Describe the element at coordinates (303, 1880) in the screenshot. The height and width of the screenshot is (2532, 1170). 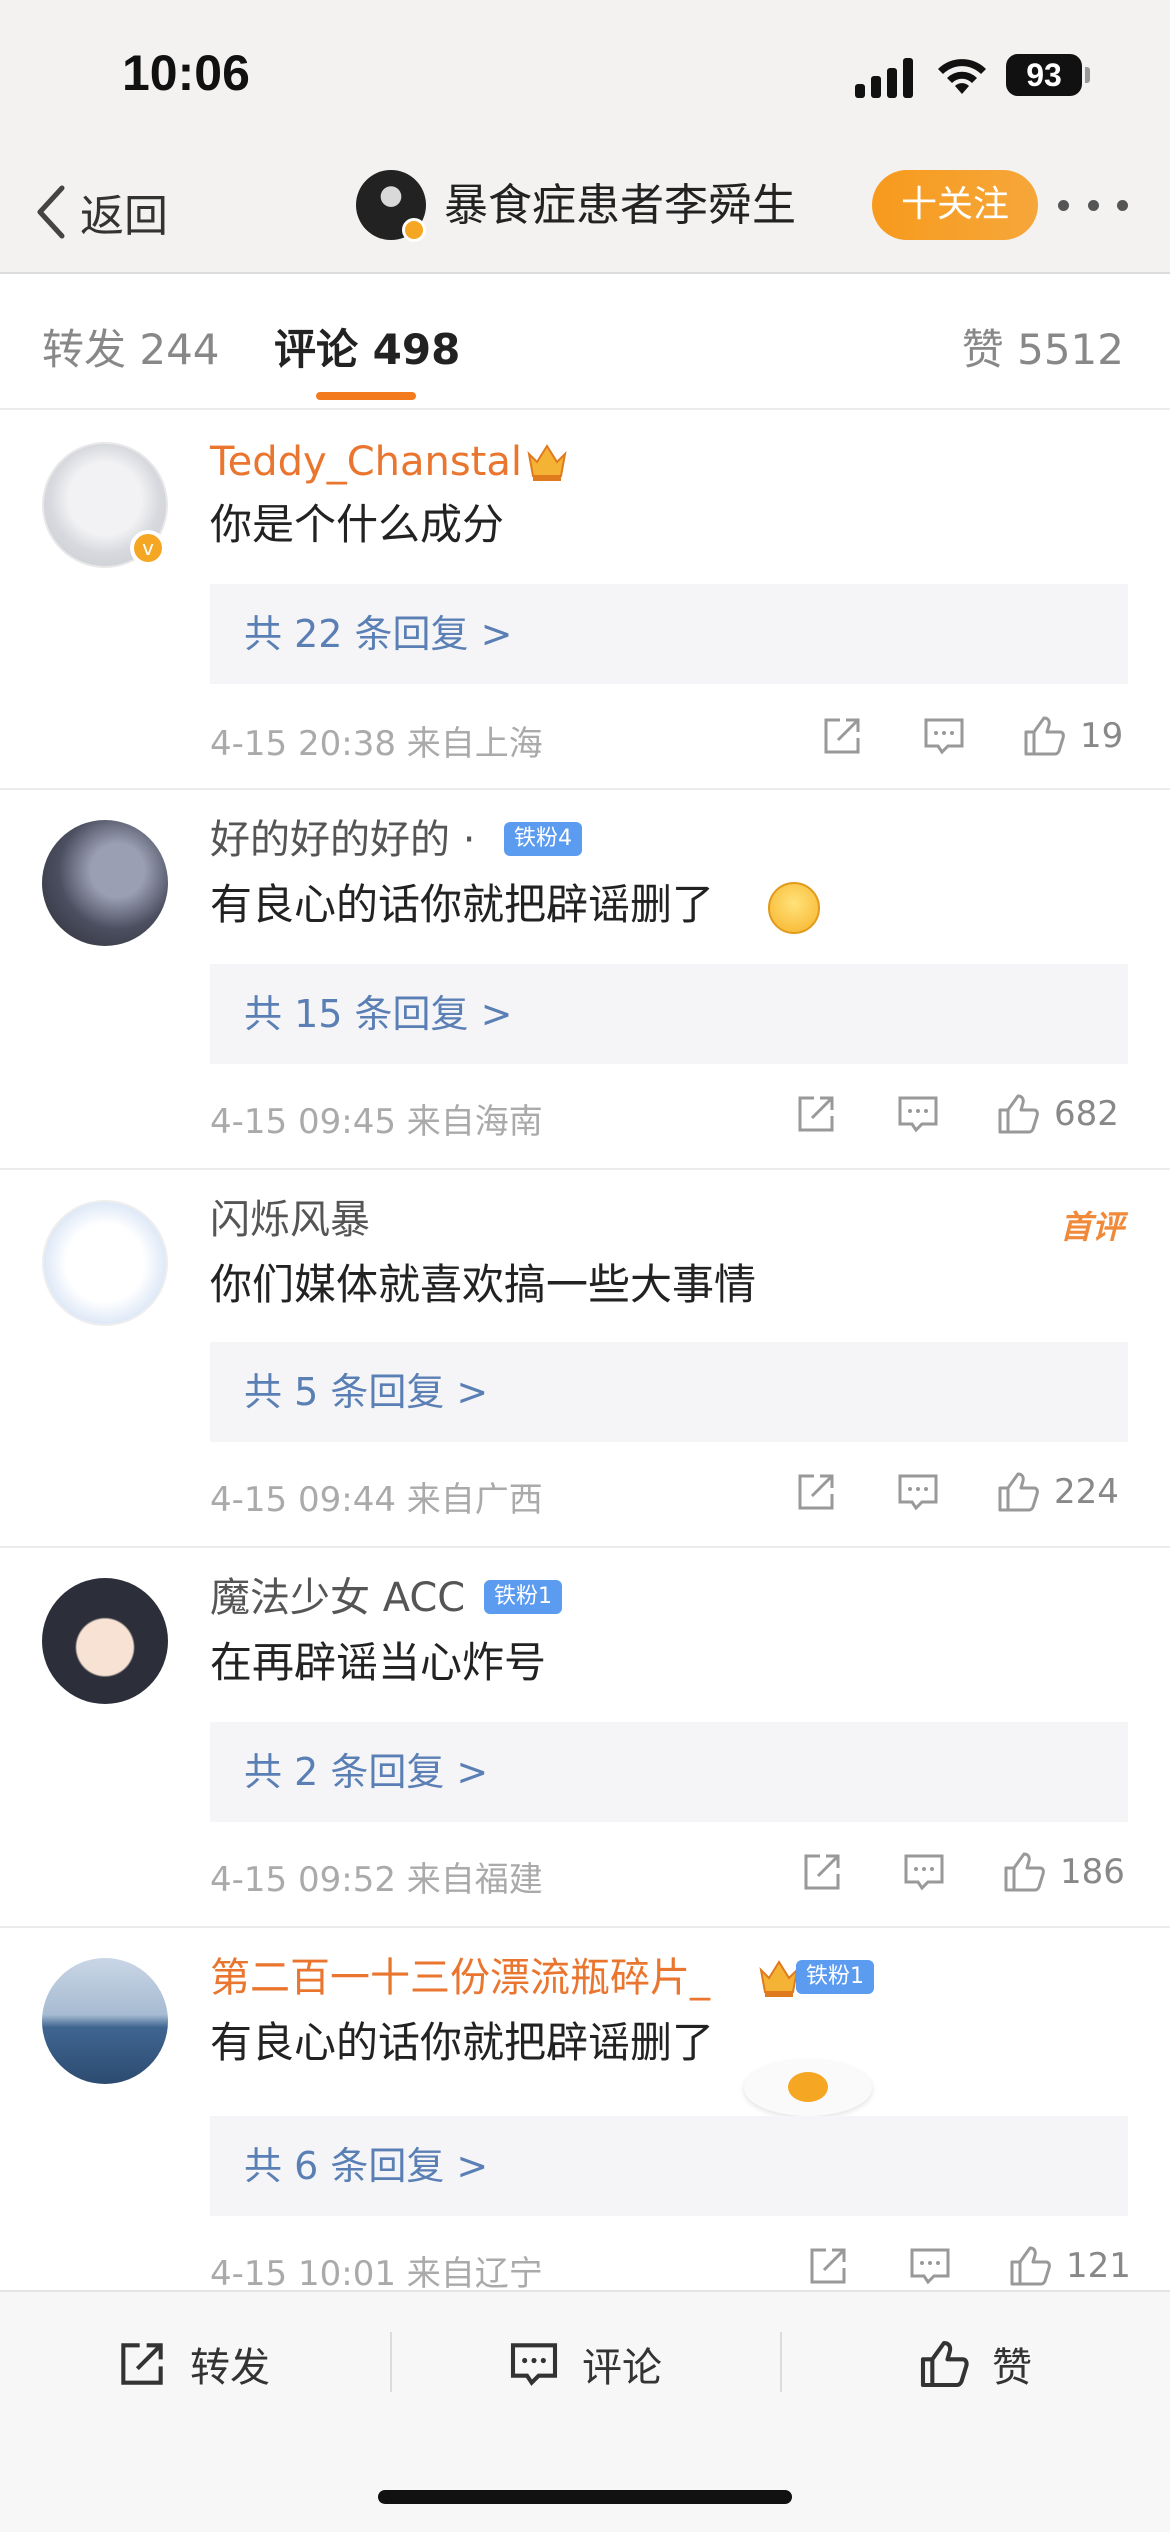
I see `comment-date: 4-15 09:52` at that location.